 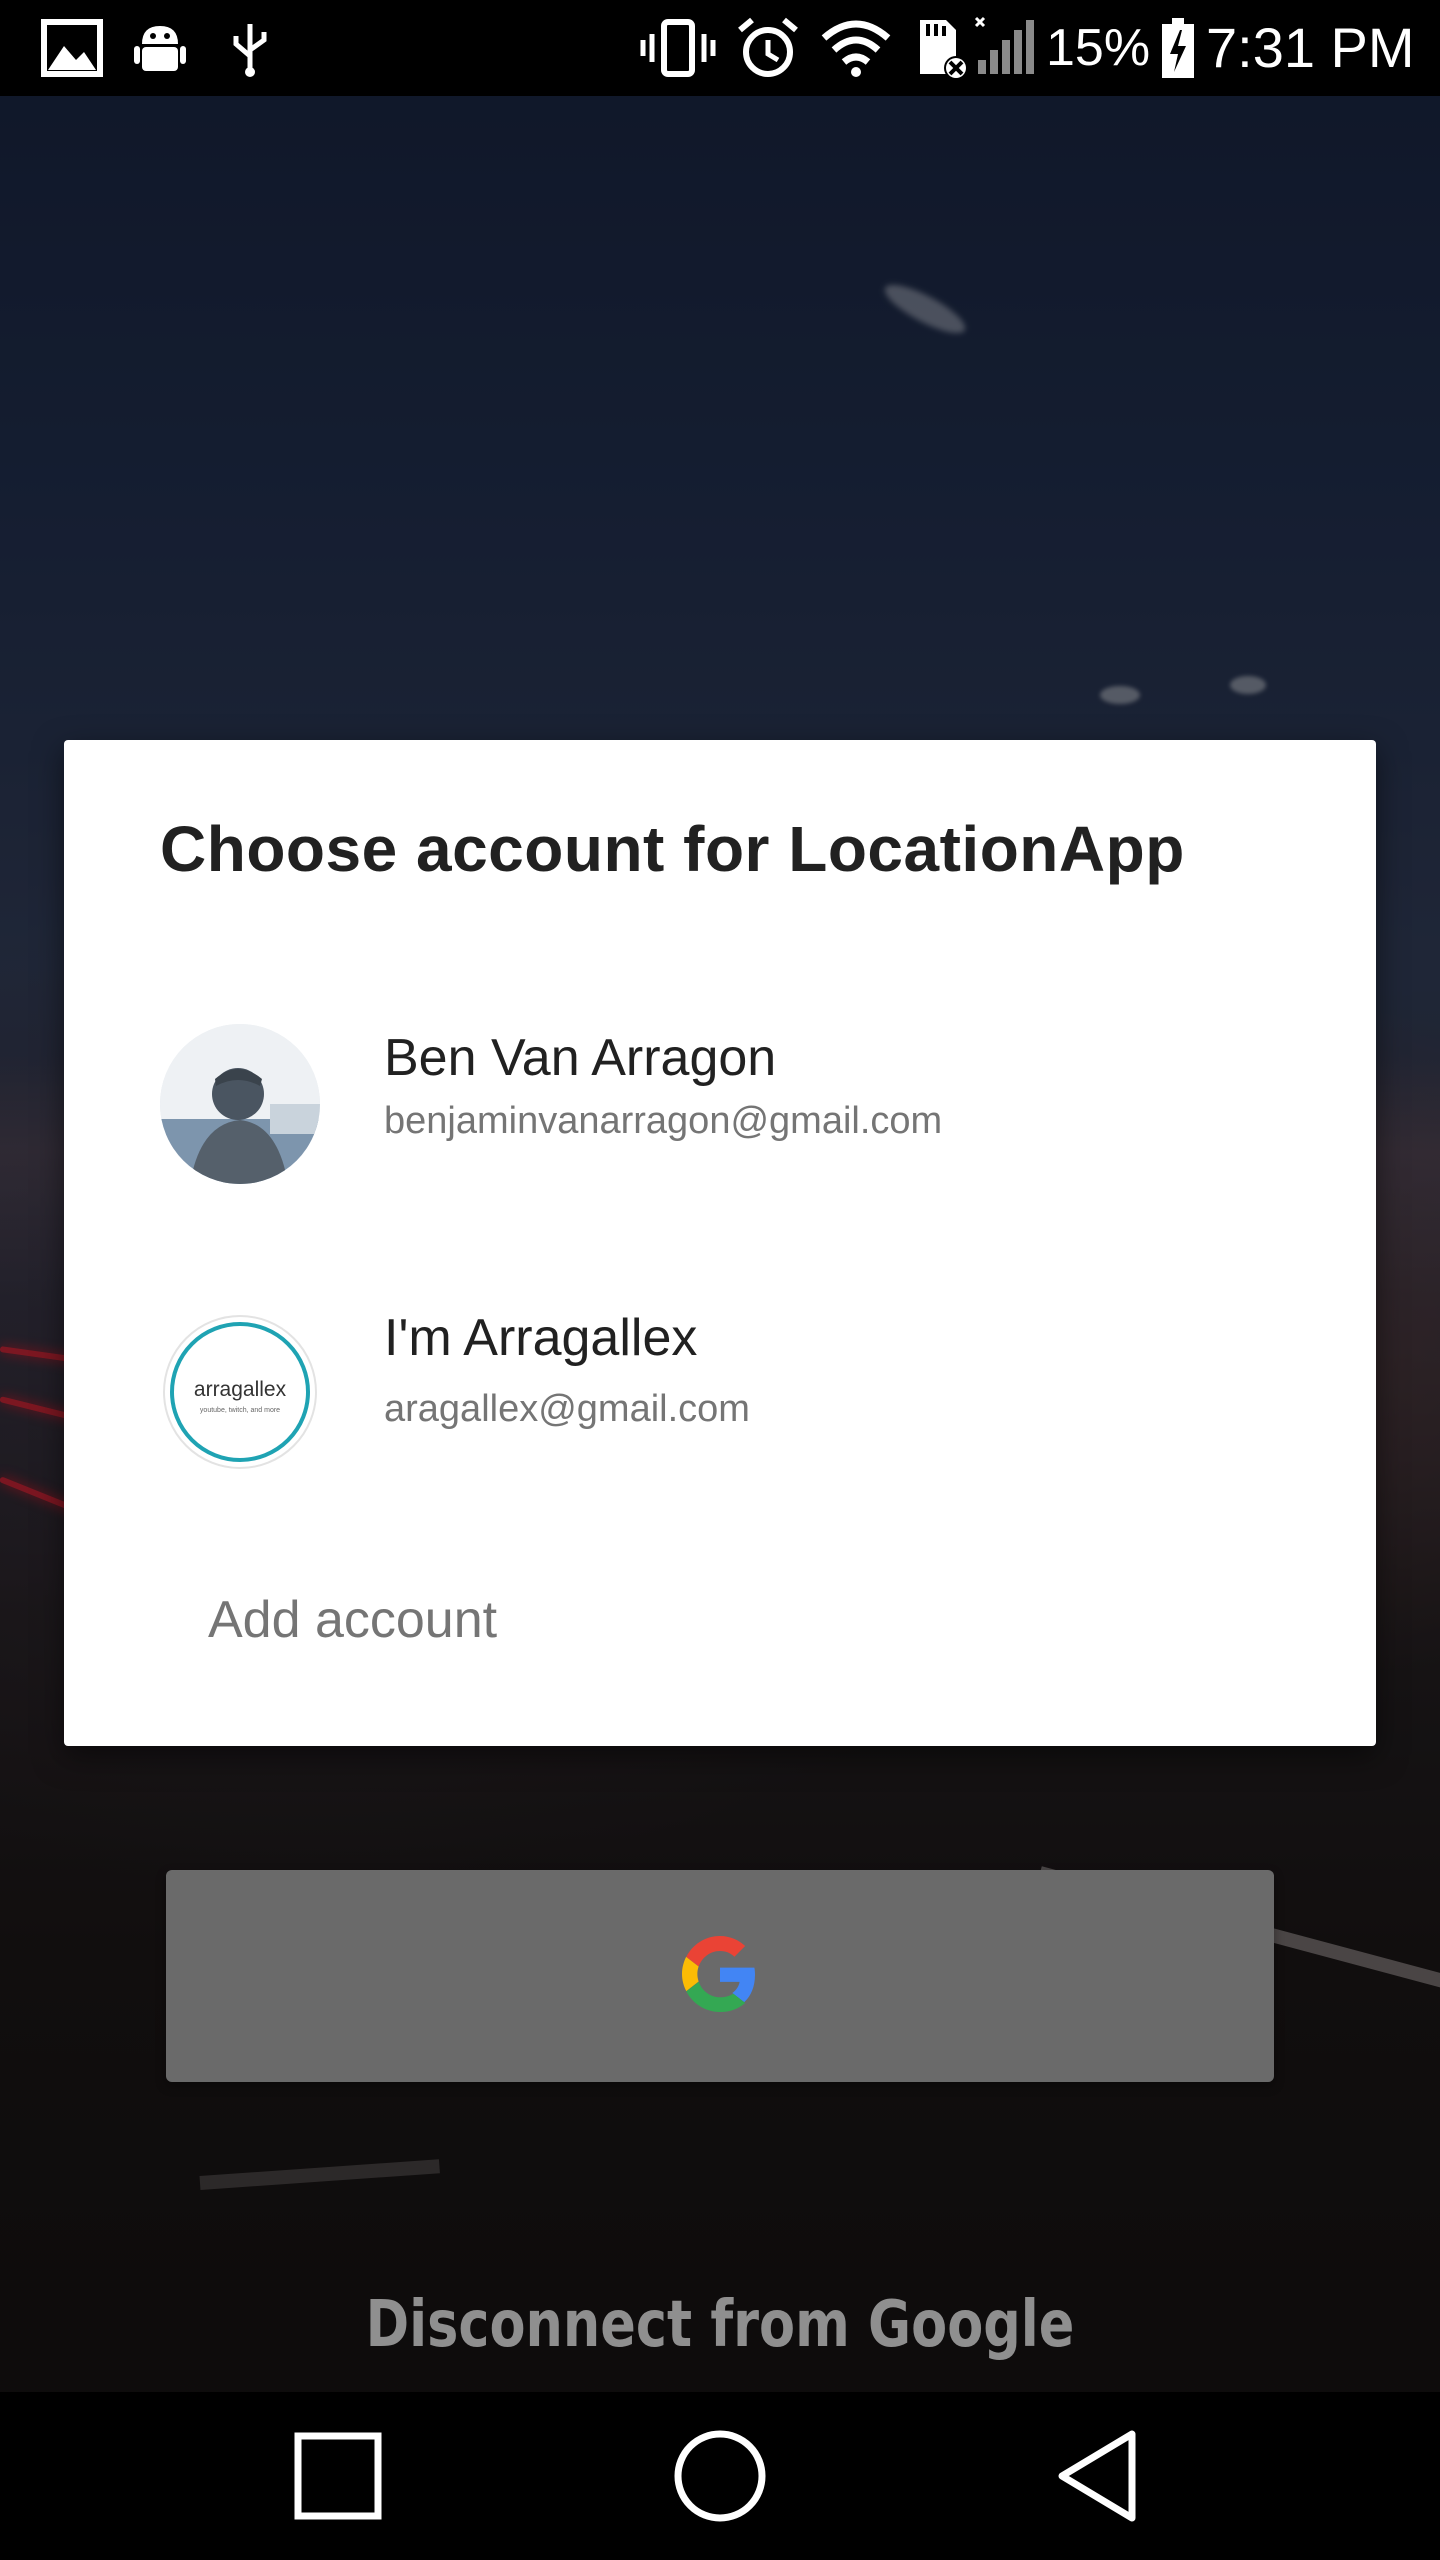 I want to click on home-button, so click(x=720, y=2476).